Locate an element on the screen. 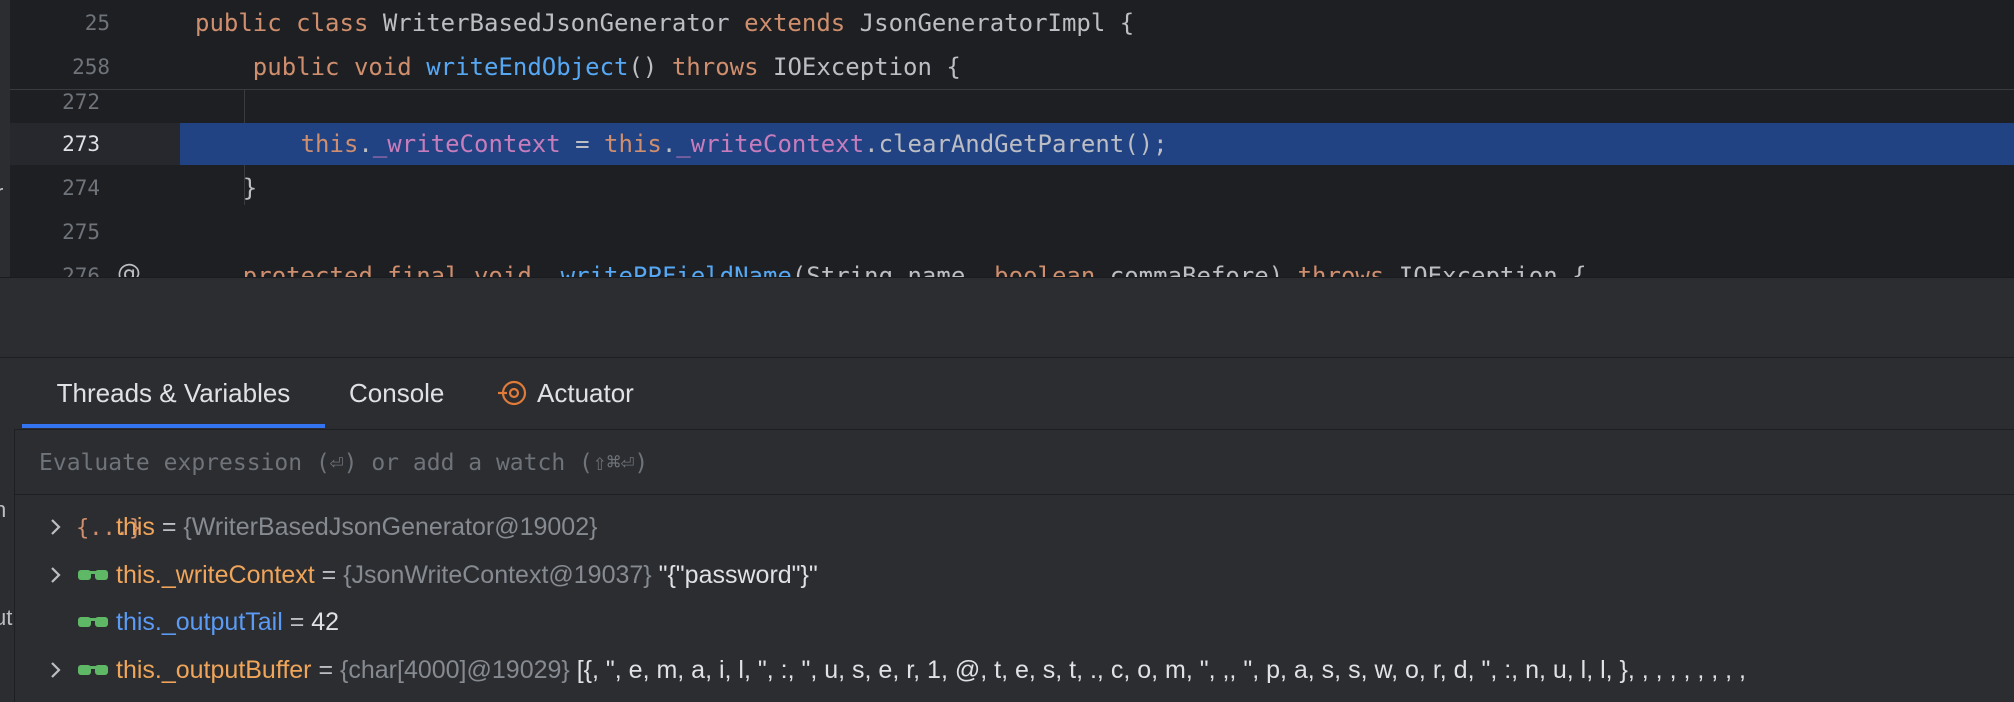  code-token: extends is located at coordinates (802, 23).